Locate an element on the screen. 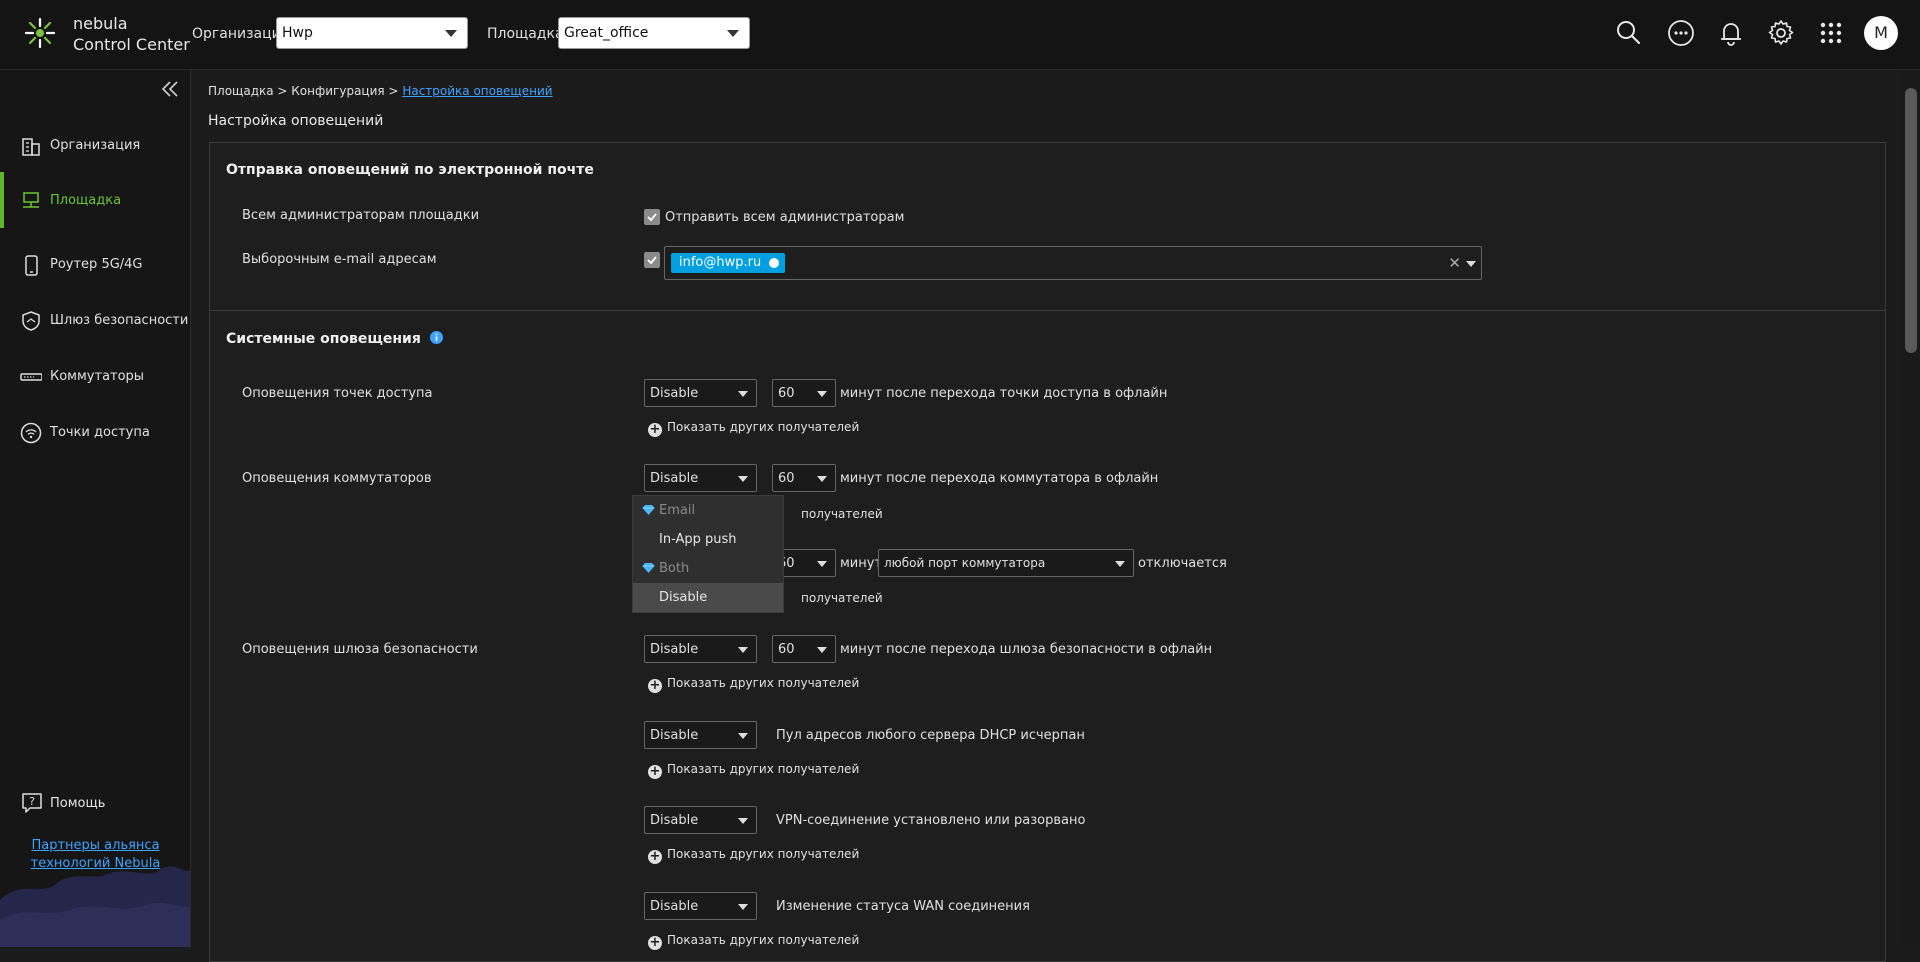 The height and width of the screenshot is (962, 1920). dropdown-option-email: Email is located at coordinates (708, 510).